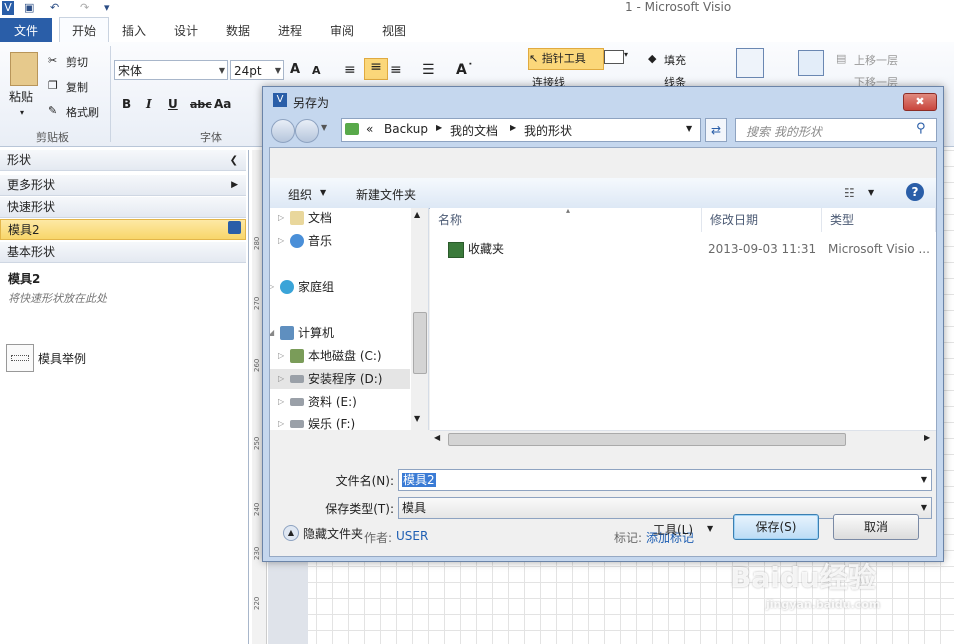  What do you see at coordinates (876, 60) in the screenshot?
I see `bring-forward-button: 上移一层` at bounding box center [876, 60].